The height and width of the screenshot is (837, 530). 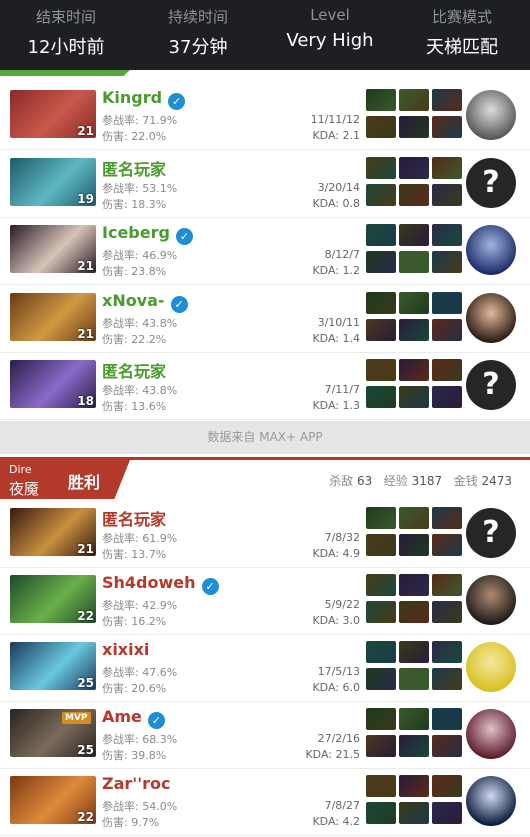 What do you see at coordinates (125, 649) in the screenshot?
I see `player-name: xixixi` at bounding box center [125, 649].